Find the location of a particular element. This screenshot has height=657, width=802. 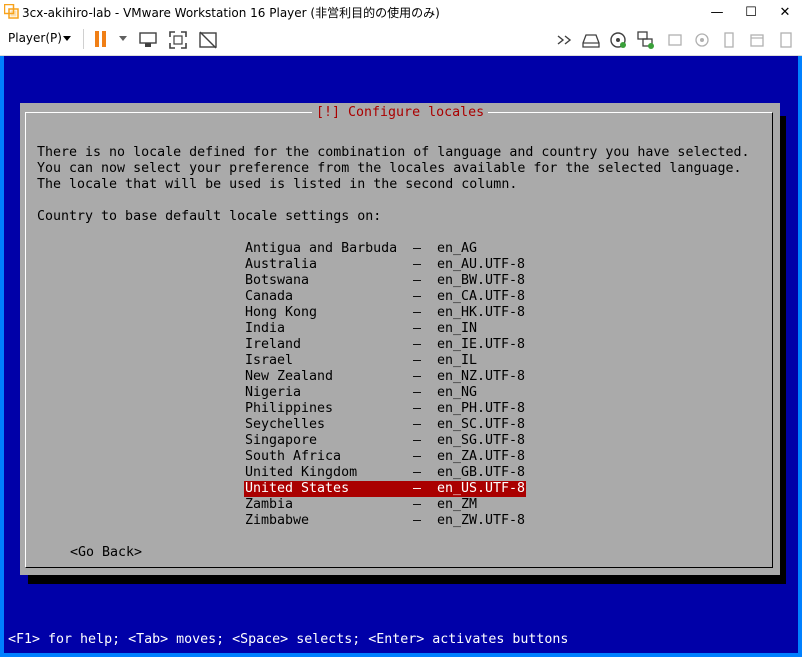

maximize-button: ☐ is located at coordinates (751, 12).